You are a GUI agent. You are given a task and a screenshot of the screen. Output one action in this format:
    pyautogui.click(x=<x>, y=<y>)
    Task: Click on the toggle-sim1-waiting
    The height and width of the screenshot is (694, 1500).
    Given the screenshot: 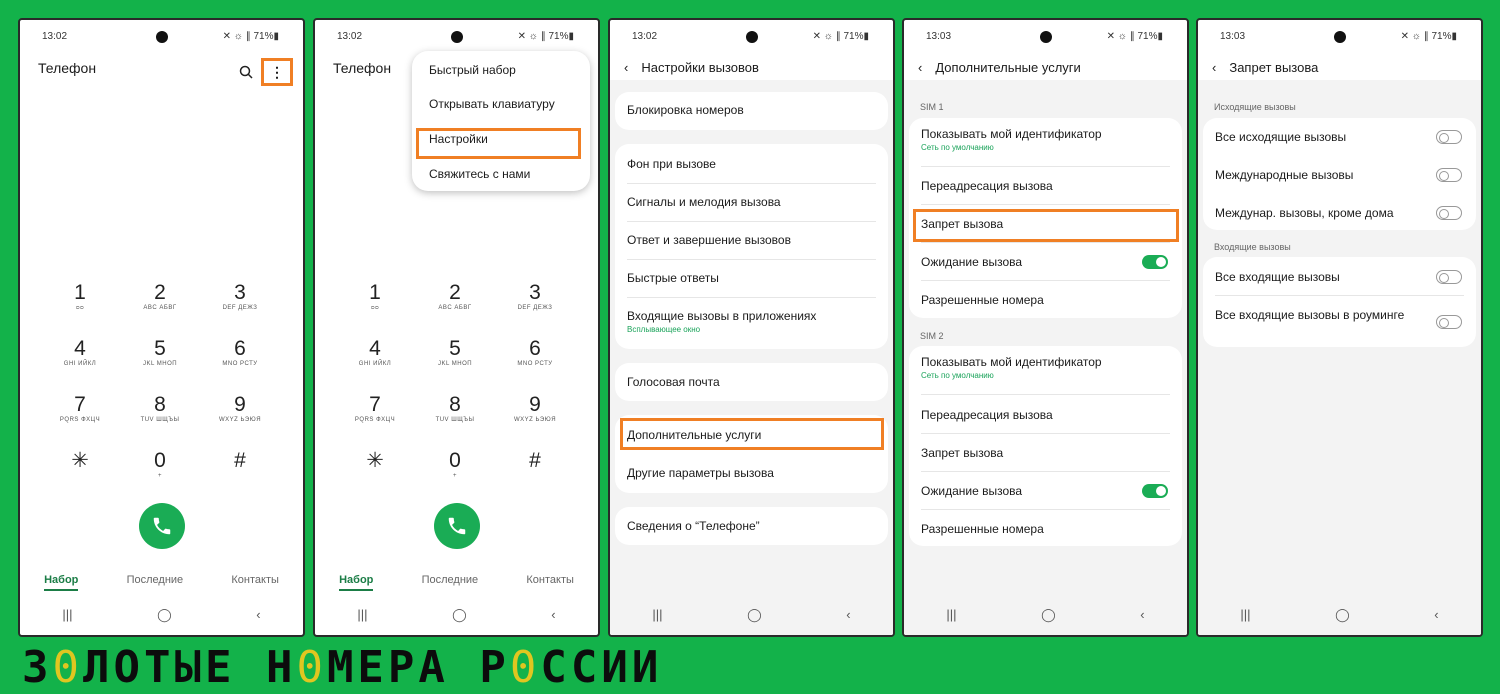 What is the action you would take?
    pyautogui.click(x=1155, y=262)
    